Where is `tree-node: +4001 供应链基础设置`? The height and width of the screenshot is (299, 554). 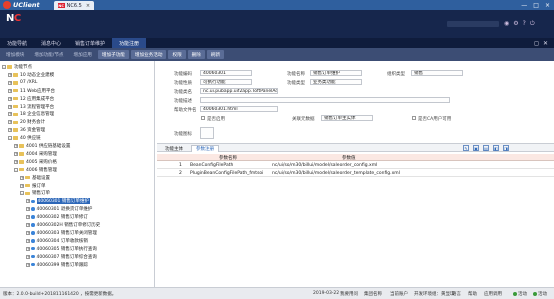 tree-node: +4001 供应链基础设置 is located at coordinates (42, 146).